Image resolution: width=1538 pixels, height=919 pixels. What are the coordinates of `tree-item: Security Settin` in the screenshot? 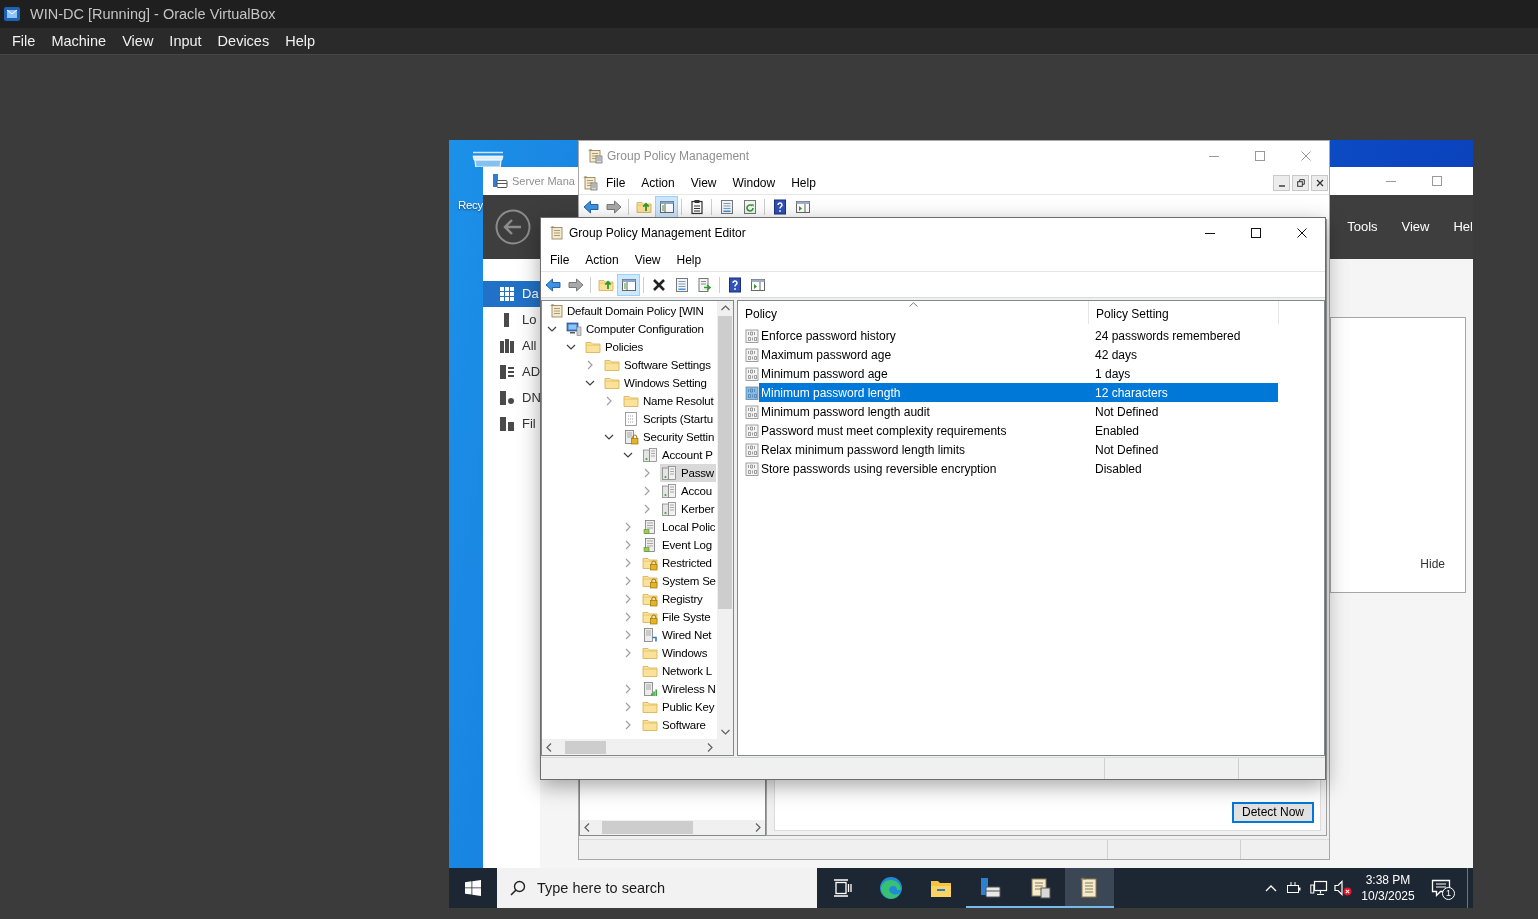 It's located at (669, 437).